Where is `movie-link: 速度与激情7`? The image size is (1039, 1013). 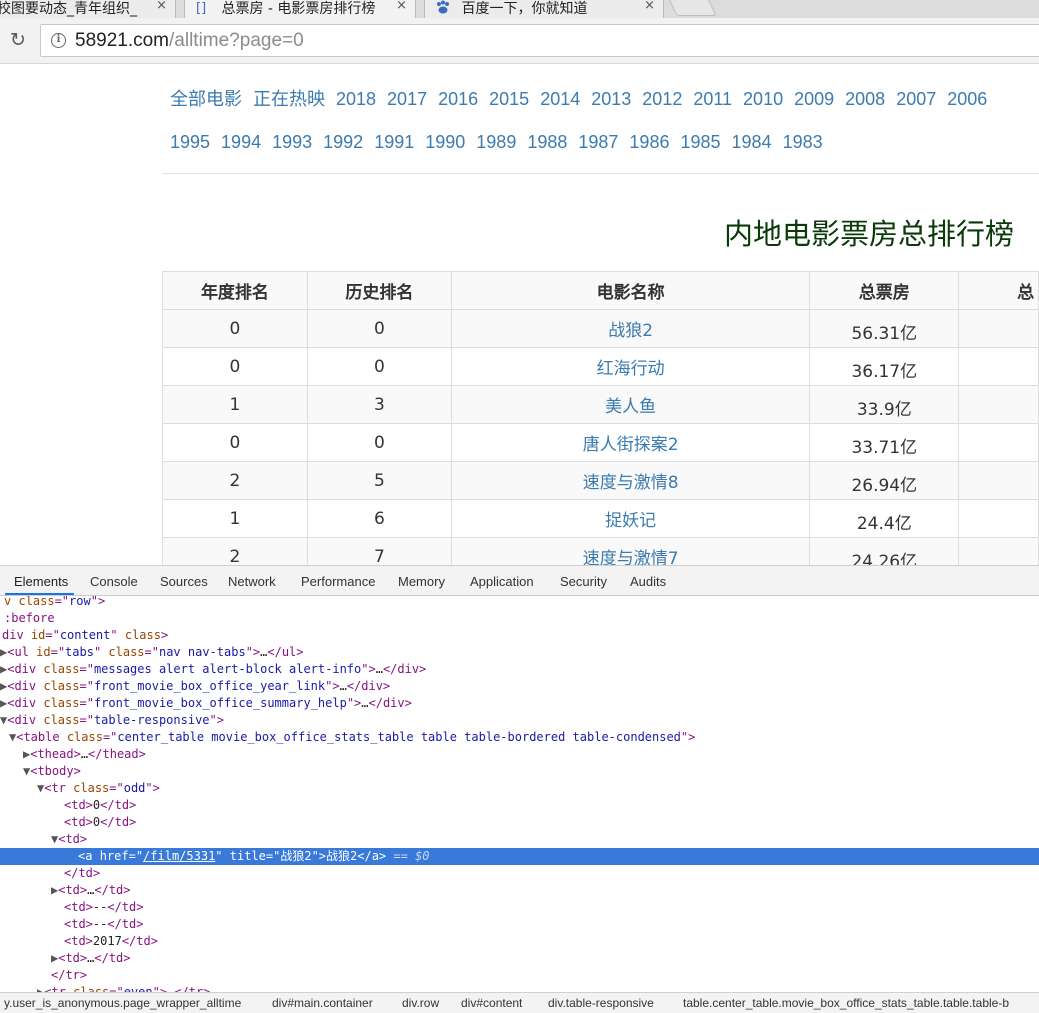
movie-link: 速度与激情7 is located at coordinates (631, 557).